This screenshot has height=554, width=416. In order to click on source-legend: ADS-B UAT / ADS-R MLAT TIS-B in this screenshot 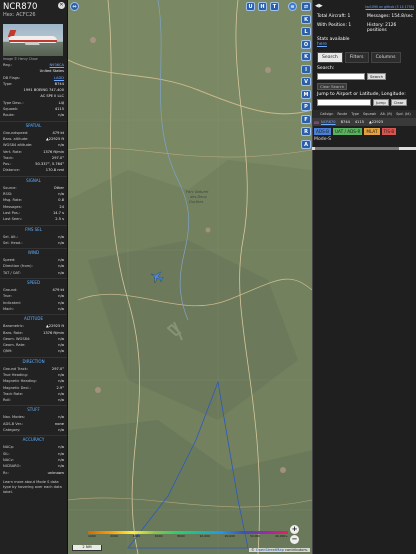, I will do `click(355, 131)`.